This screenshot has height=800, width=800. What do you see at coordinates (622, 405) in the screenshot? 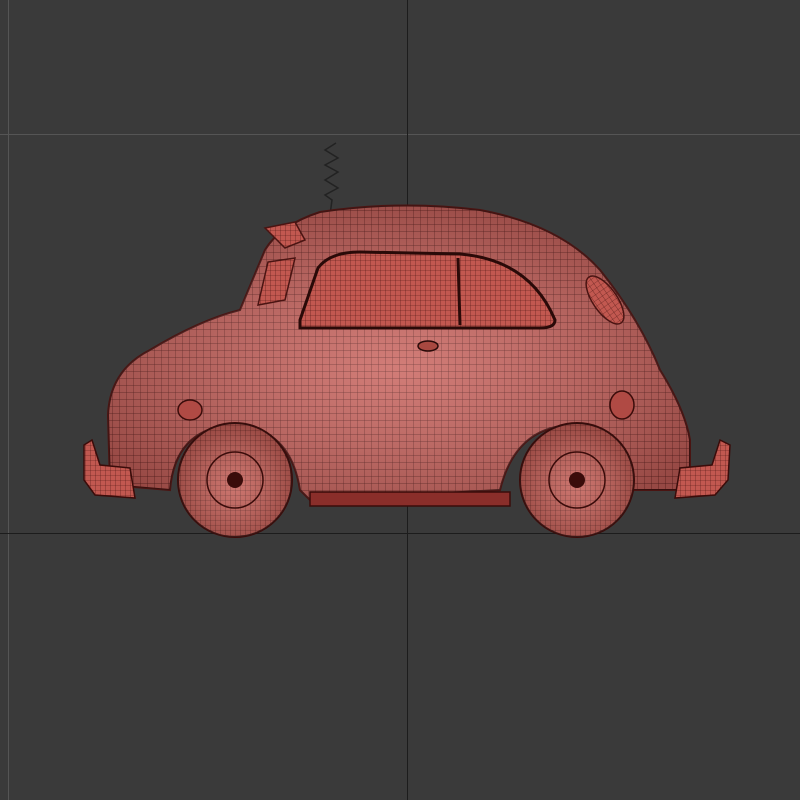
I see `front-turn-light` at bounding box center [622, 405].